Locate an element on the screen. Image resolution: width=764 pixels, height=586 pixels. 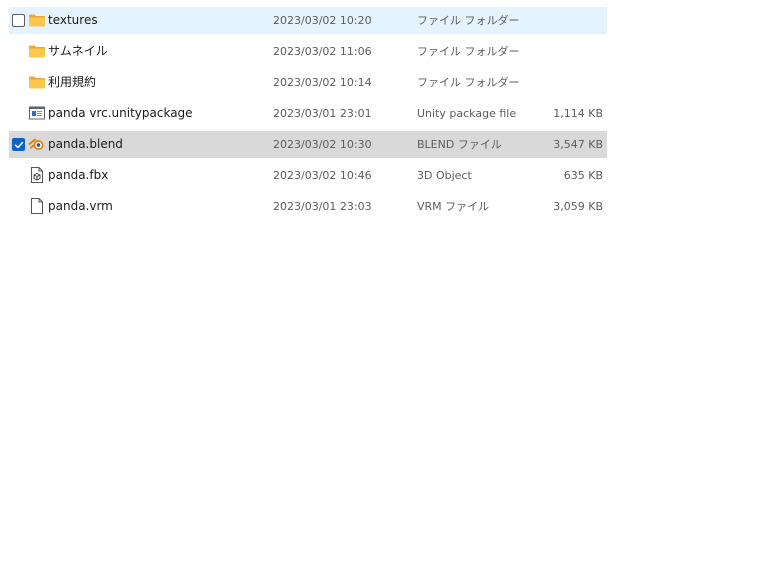
file-name: textures is located at coordinates (73, 20).